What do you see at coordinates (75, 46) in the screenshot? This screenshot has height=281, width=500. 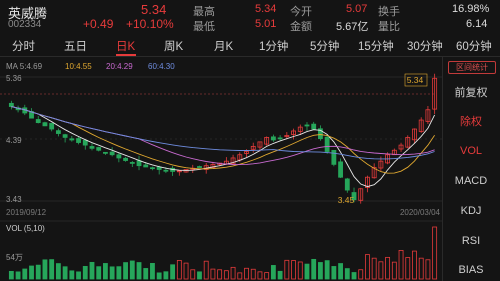 I see `tab-five-day: 五日` at bounding box center [75, 46].